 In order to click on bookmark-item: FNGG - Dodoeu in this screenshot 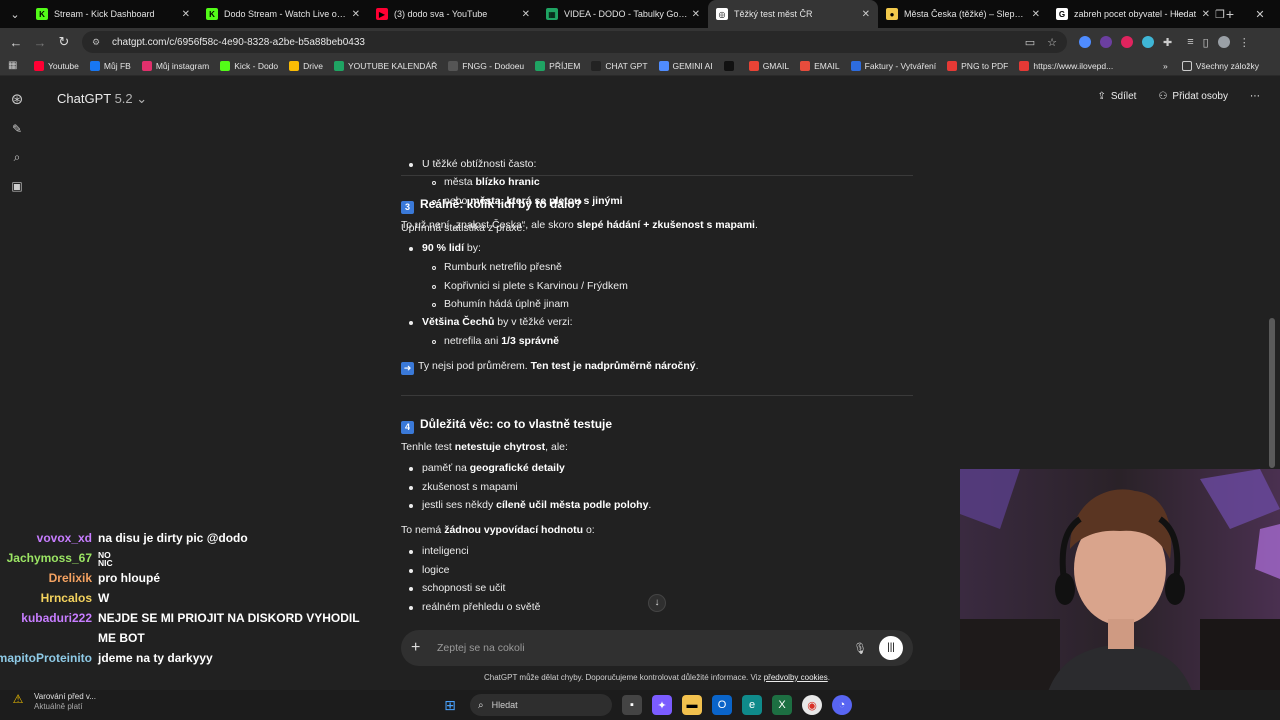, I will do `click(486, 65)`.